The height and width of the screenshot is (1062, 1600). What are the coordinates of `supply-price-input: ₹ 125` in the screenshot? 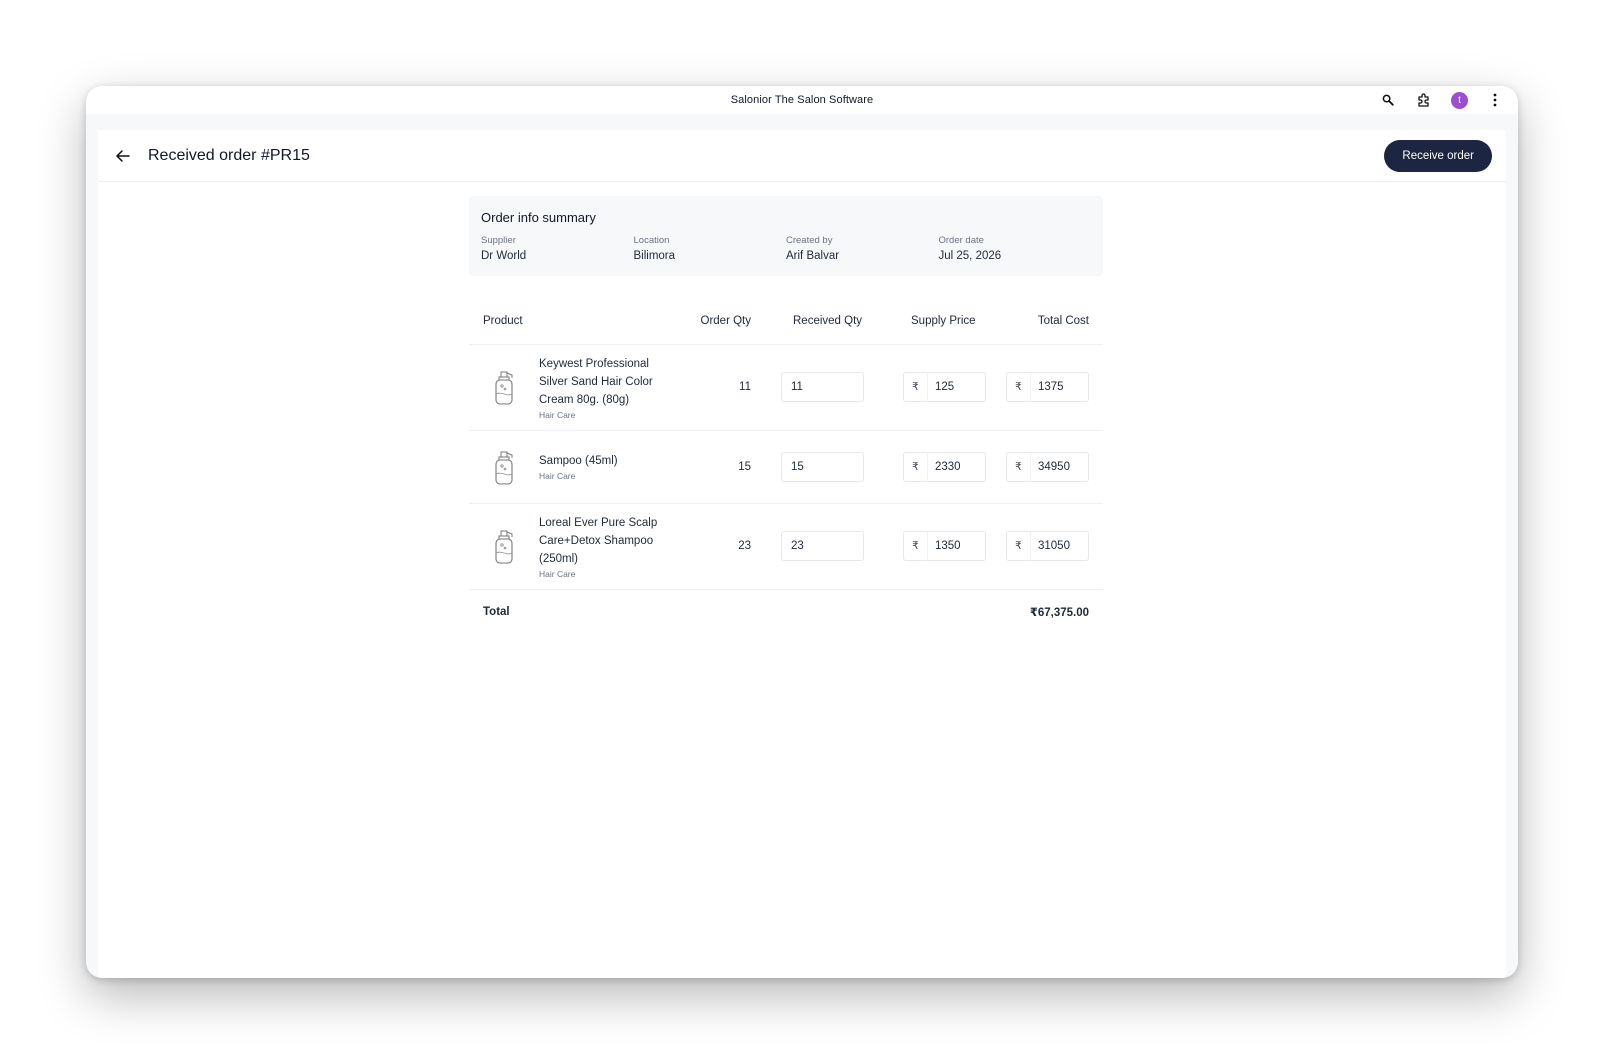 It's located at (944, 387).